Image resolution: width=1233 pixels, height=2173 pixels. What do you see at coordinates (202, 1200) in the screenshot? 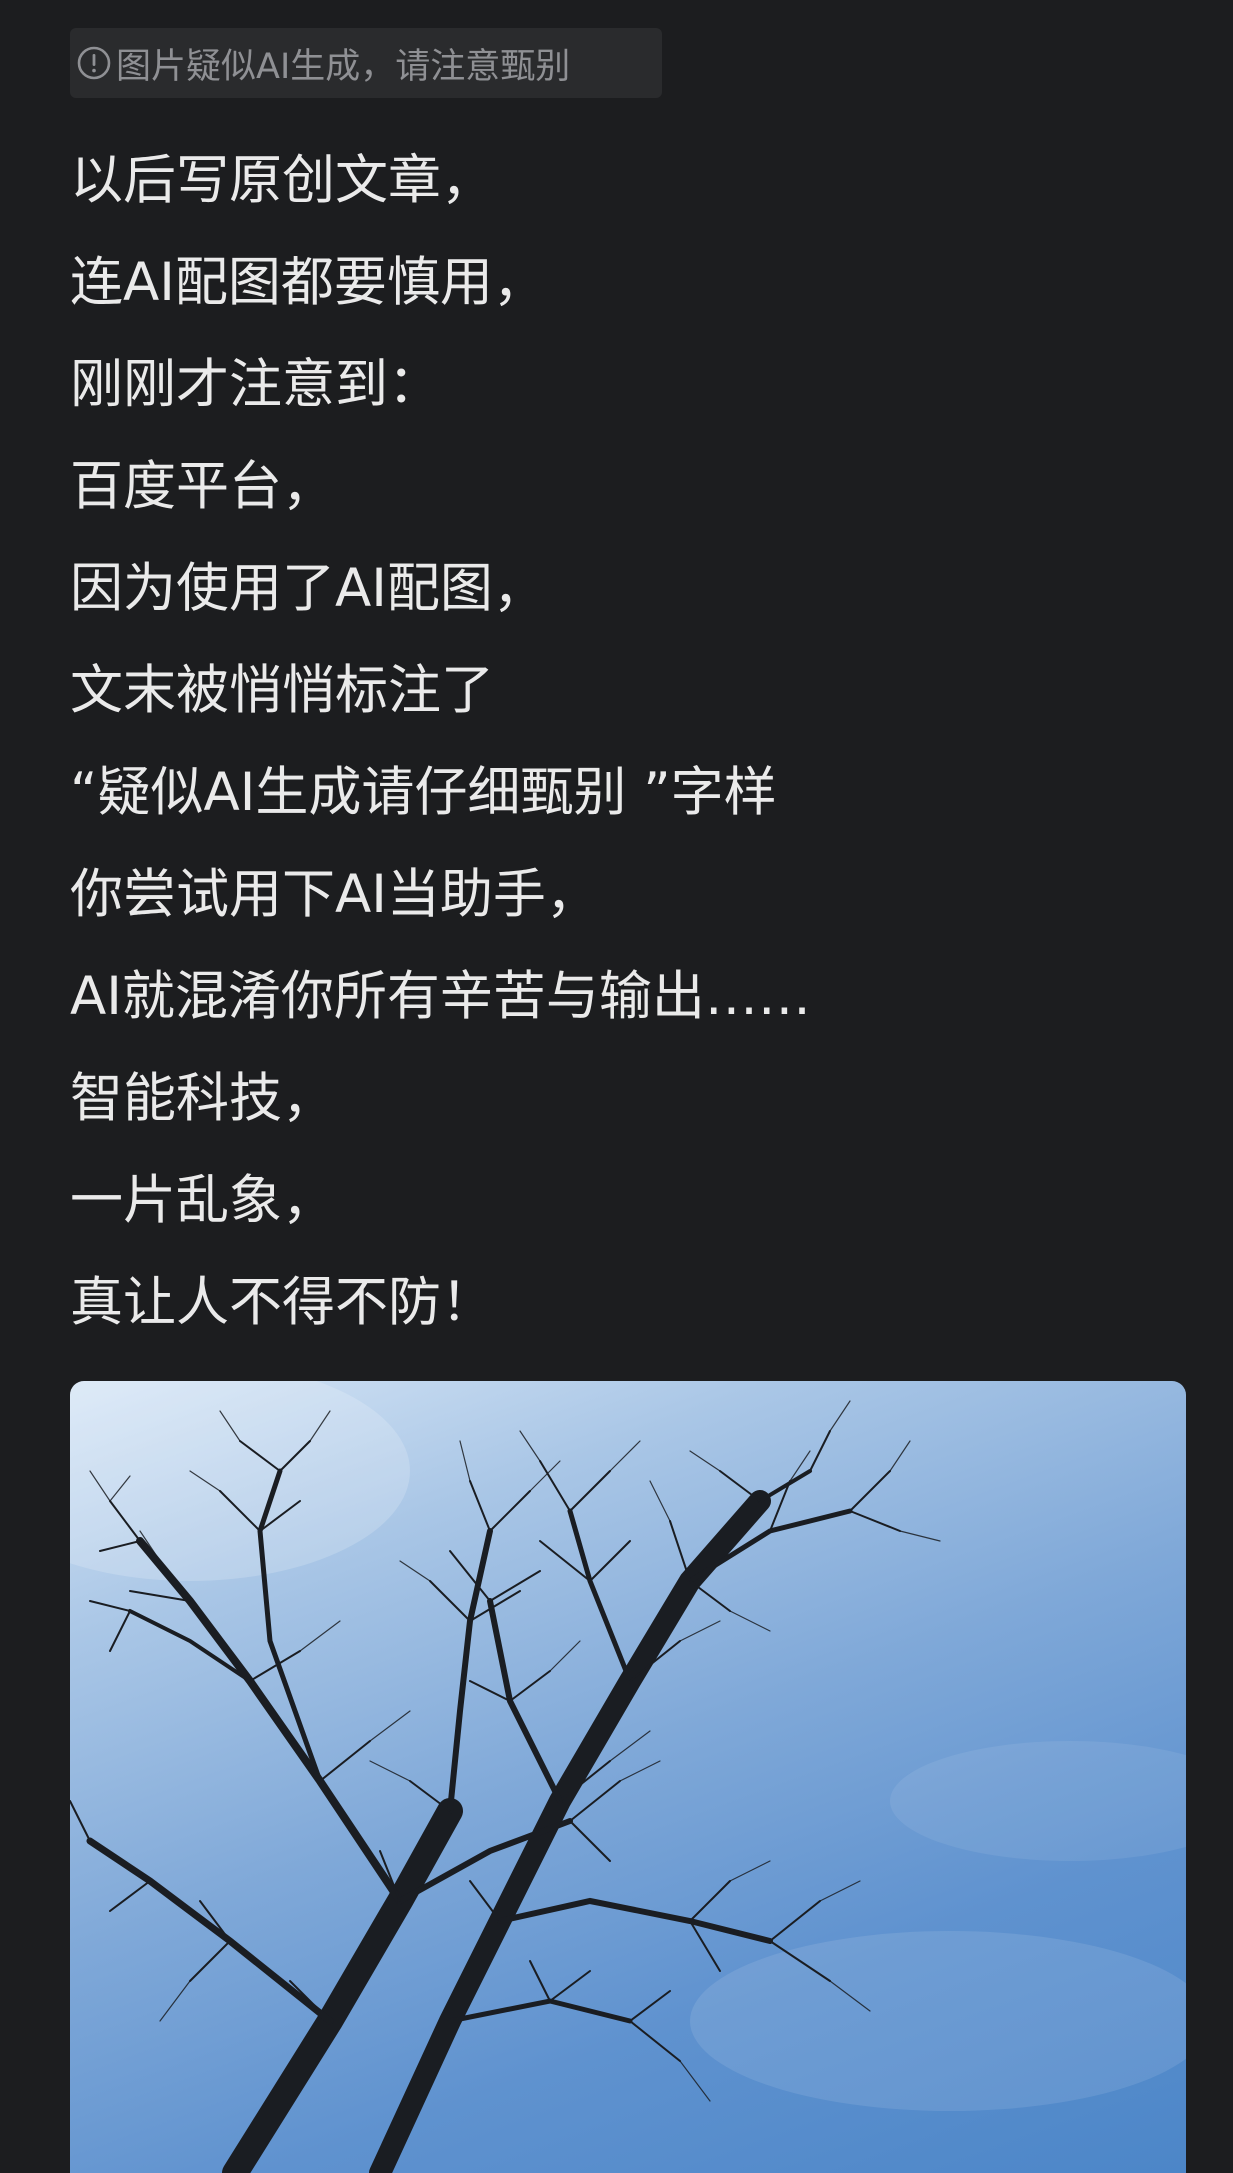
I see `post-line: 一片乱象，` at bounding box center [202, 1200].